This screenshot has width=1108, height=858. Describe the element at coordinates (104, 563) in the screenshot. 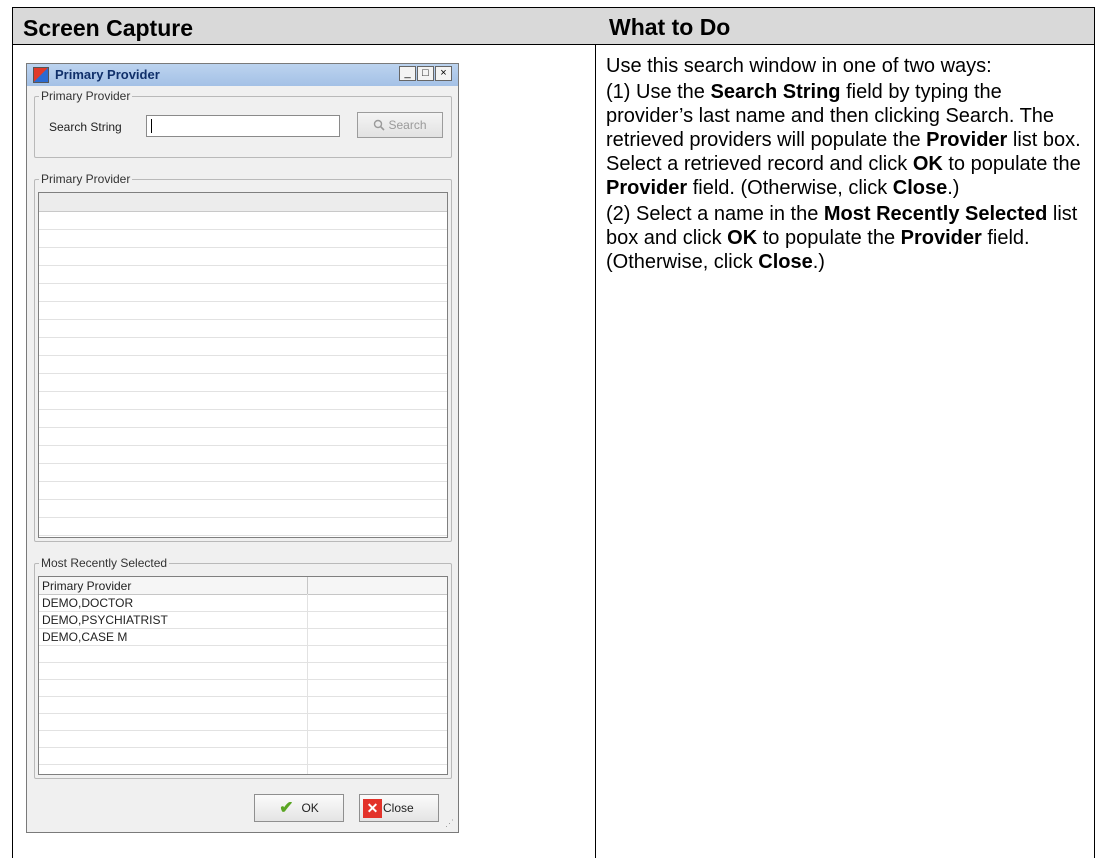

I see `recent-group-label: Most Recently Selected` at that location.